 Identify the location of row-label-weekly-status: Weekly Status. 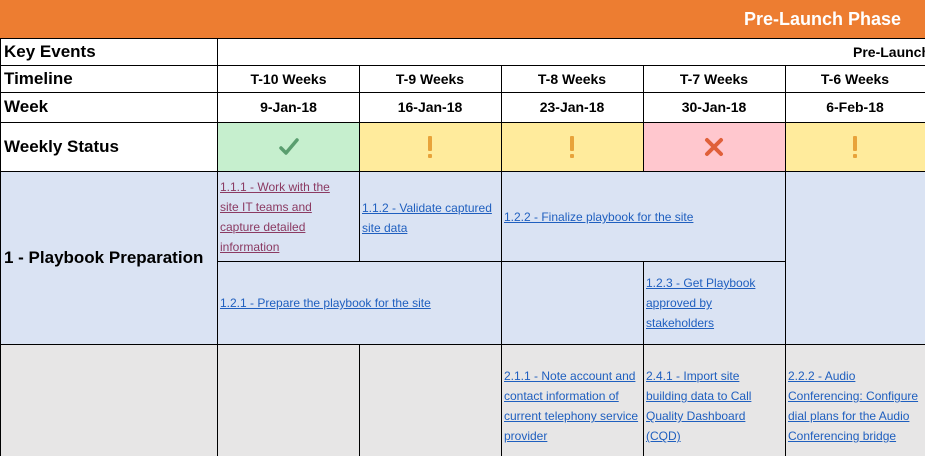
(61, 146).